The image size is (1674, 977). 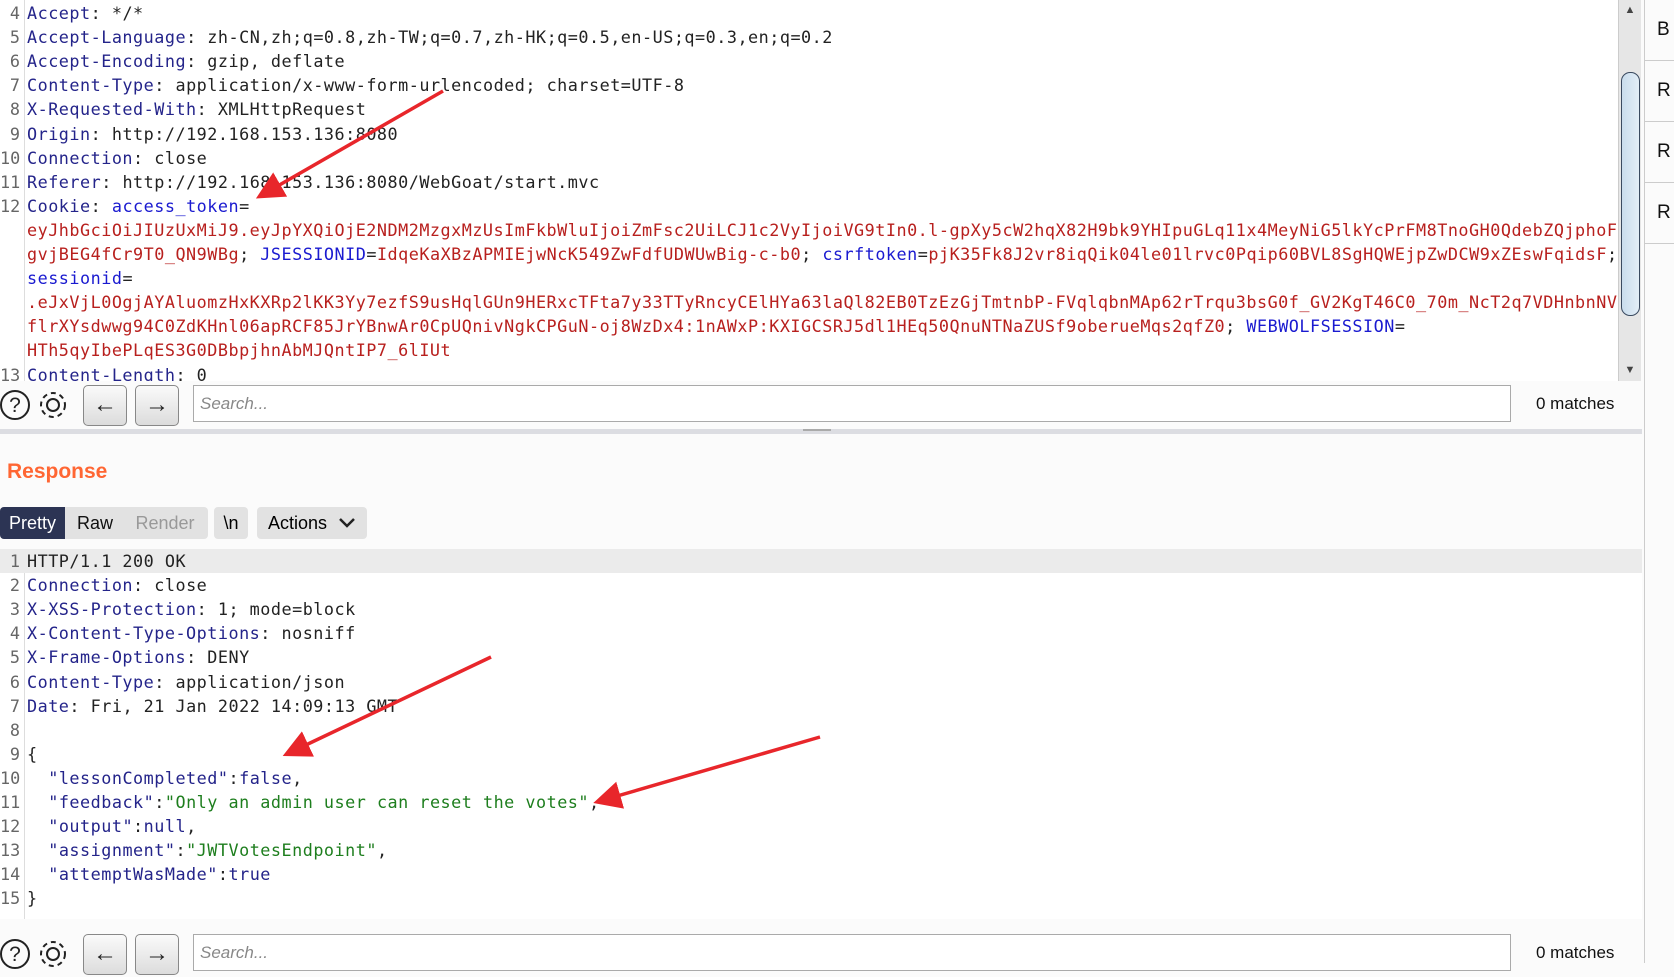 What do you see at coordinates (809, 61) in the screenshot?
I see `code-line: 6 Accept-Encoding: gzip, deflate` at bounding box center [809, 61].